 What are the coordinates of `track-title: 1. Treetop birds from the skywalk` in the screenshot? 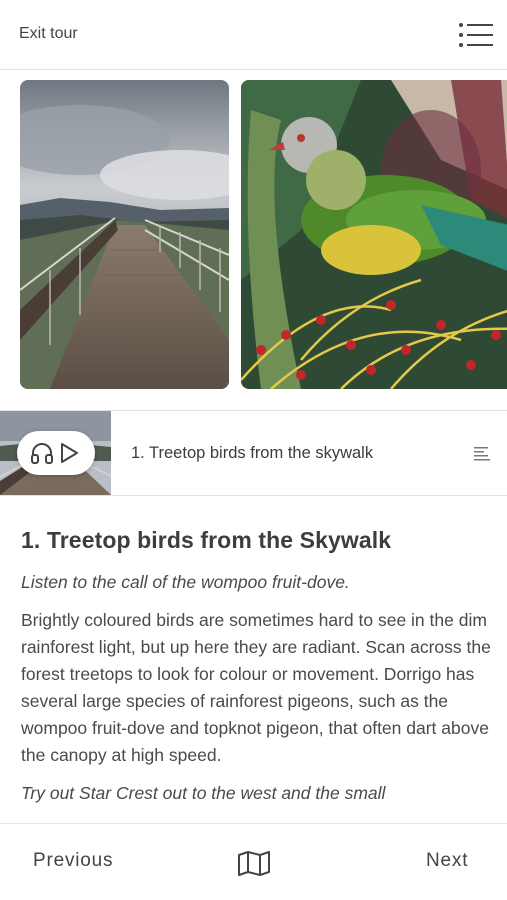 It's located at (252, 453).